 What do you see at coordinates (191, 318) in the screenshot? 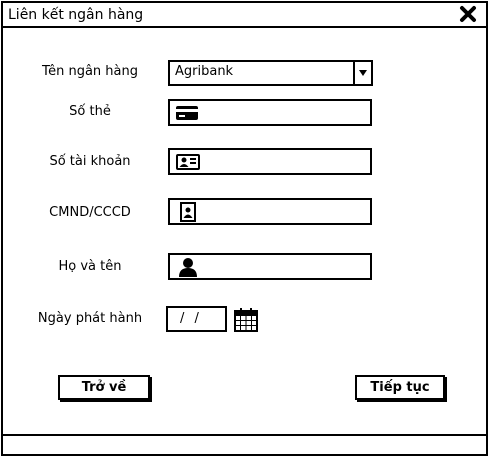
I see `issue-date-value: / /` at bounding box center [191, 318].